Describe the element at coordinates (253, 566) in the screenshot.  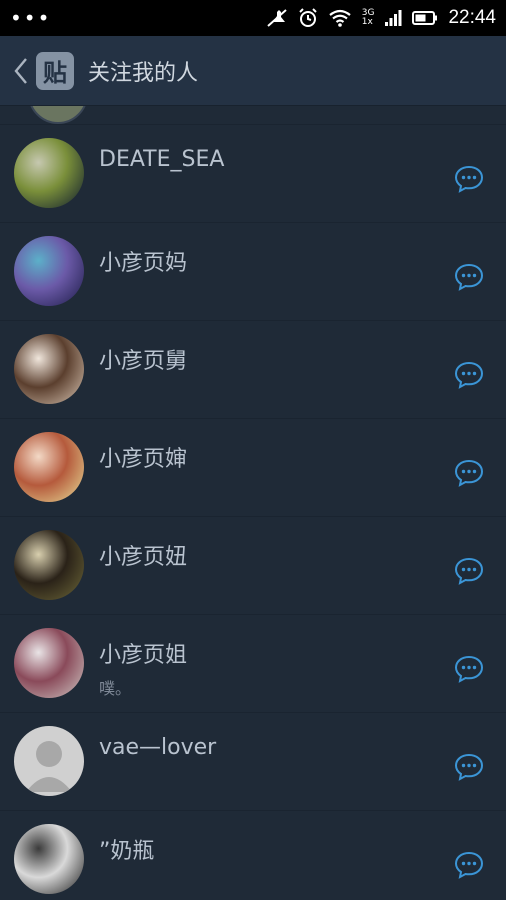
I see `list-item: 小彦页妞` at that location.